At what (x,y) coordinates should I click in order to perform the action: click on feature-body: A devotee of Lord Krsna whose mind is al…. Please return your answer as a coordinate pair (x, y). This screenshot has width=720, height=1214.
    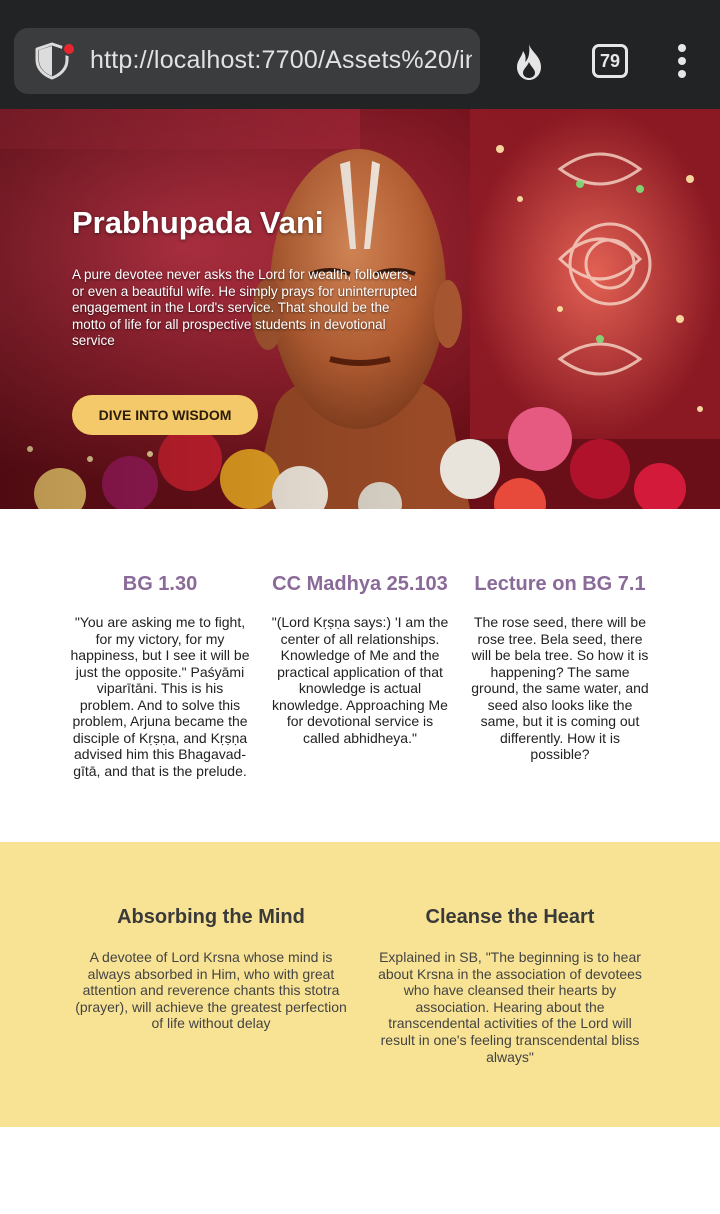
    Looking at the image, I should click on (211, 990).